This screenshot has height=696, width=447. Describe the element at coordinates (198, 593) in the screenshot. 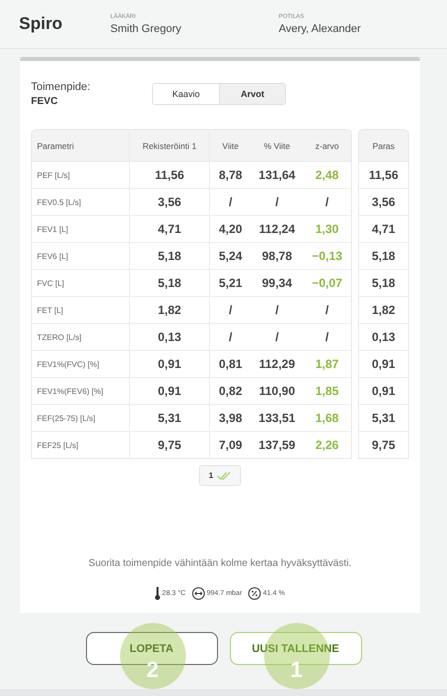

I see `pressure-icon` at that location.